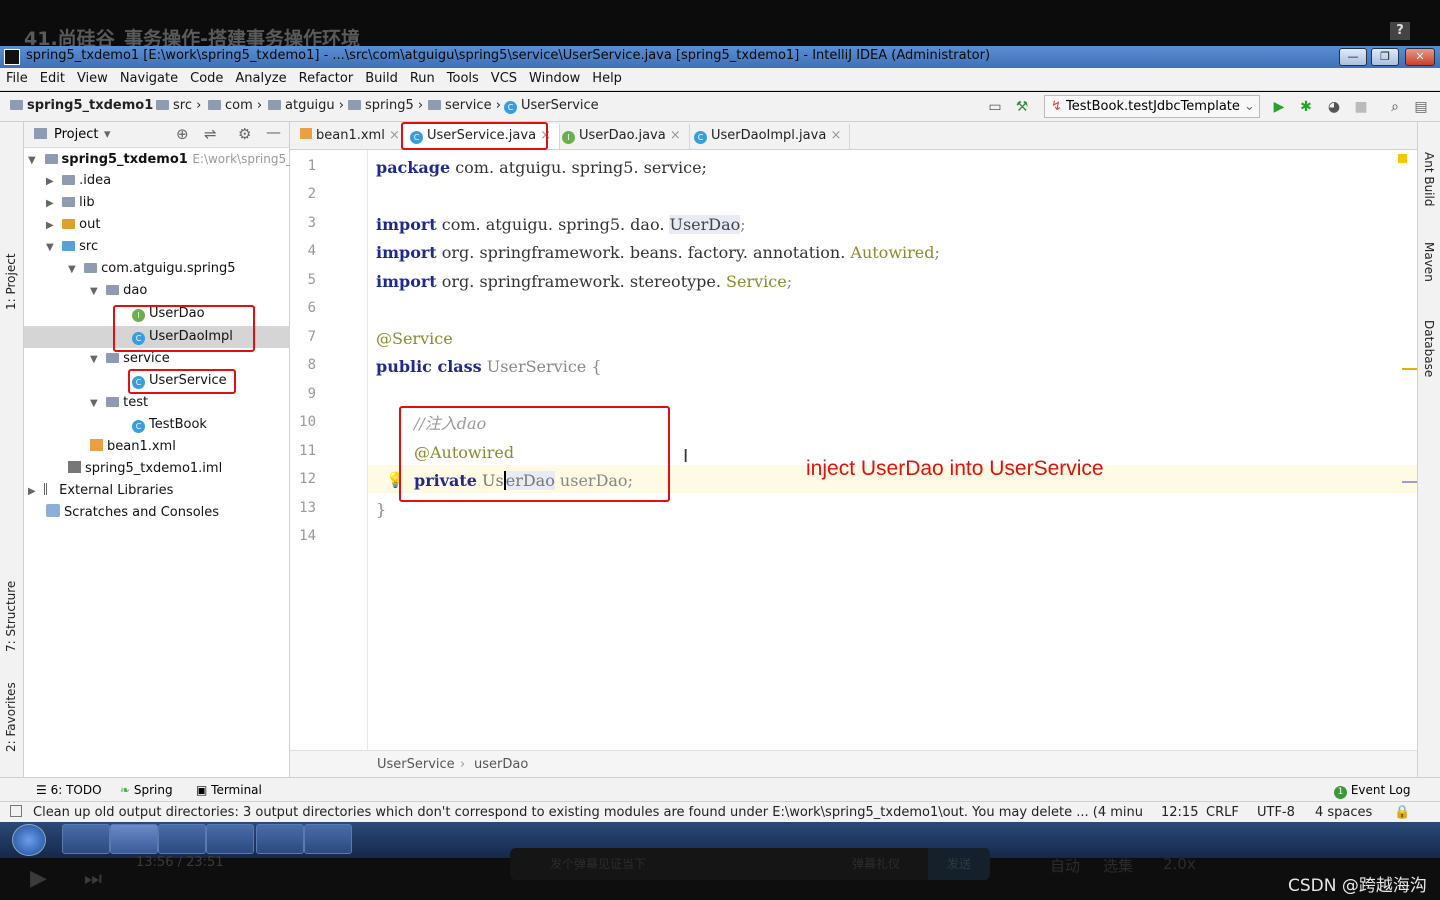 Image resolution: width=1440 pixels, height=900 pixels. What do you see at coordinates (1421, 107) in the screenshot?
I see `settings-icon: ▤` at bounding box center [1421, 107].